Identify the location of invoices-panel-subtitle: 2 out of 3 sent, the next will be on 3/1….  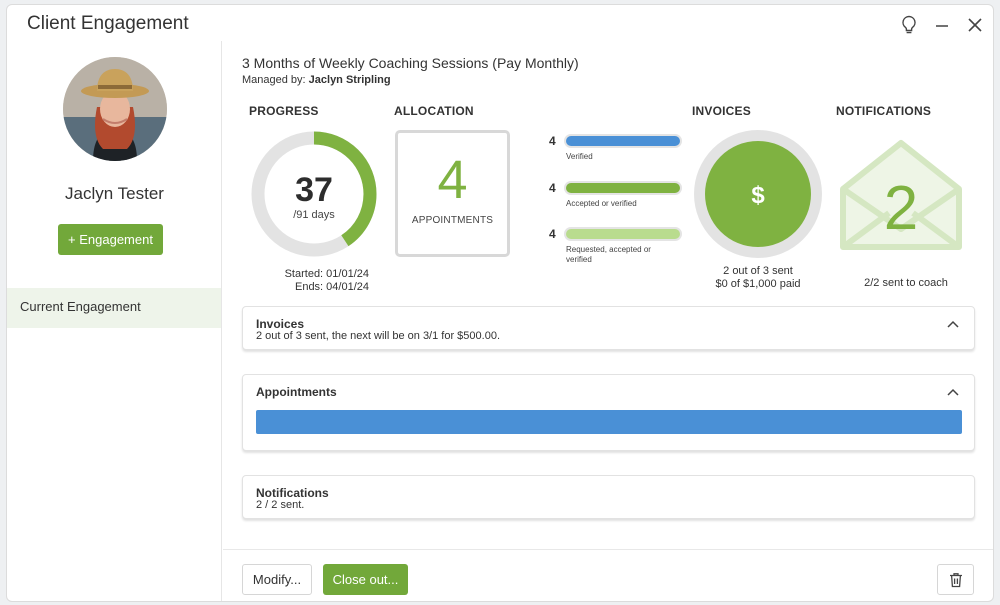
(378, 336).